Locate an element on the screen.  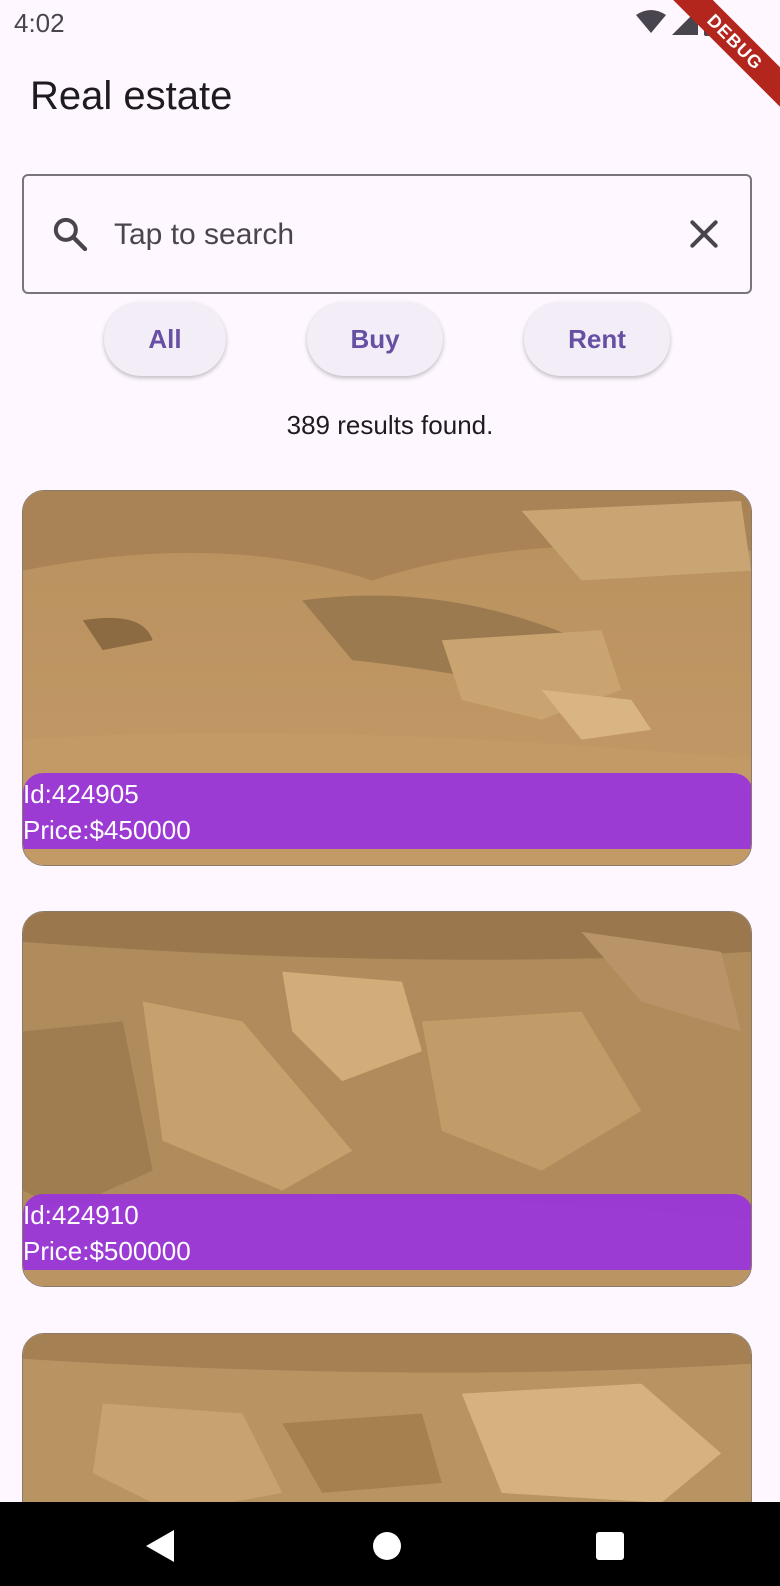
system-nav-bar is located at coordinates (390, 1544).